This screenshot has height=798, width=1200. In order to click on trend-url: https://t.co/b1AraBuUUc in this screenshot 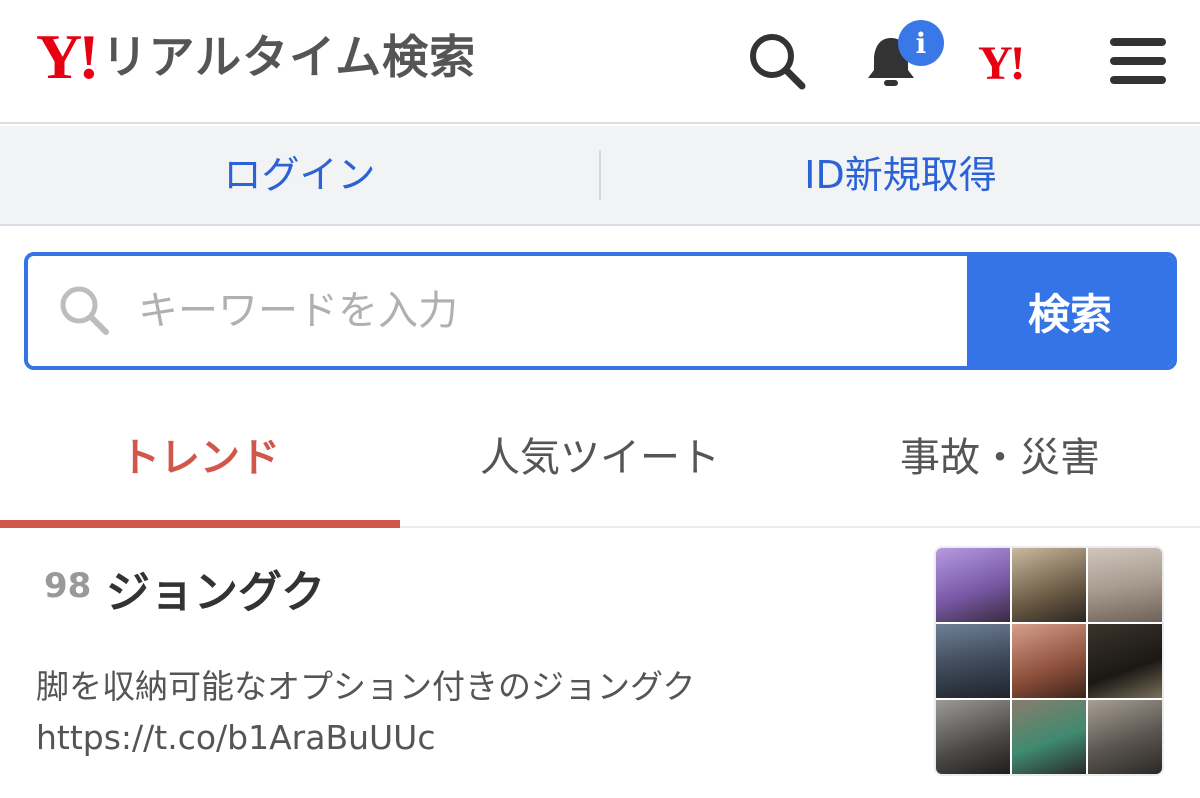, I will do `click(235, 737)`.